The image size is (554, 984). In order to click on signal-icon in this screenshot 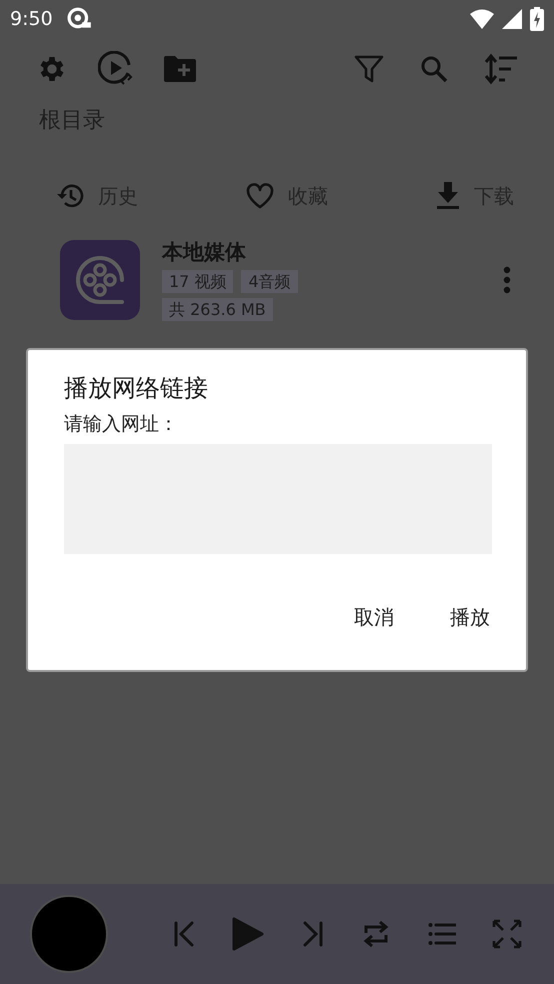, I will do `click(512, 19)`.